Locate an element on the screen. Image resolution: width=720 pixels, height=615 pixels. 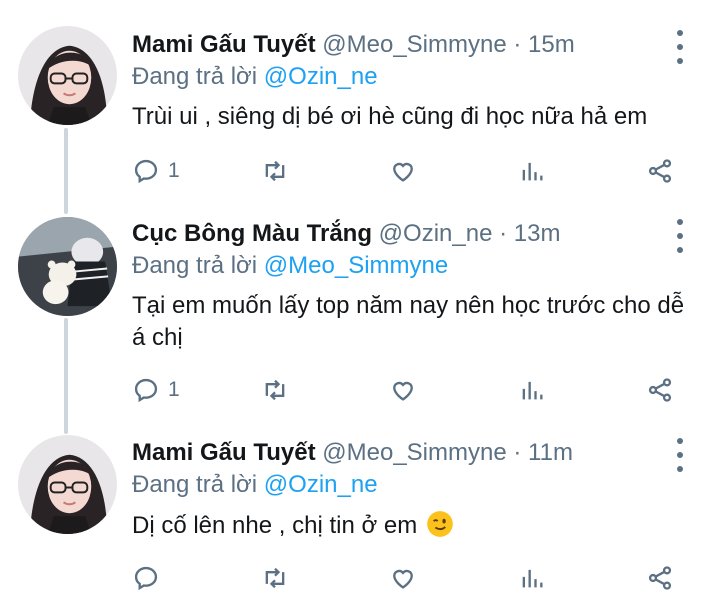
timestamp: 11m is located at coordinates (550, 452).